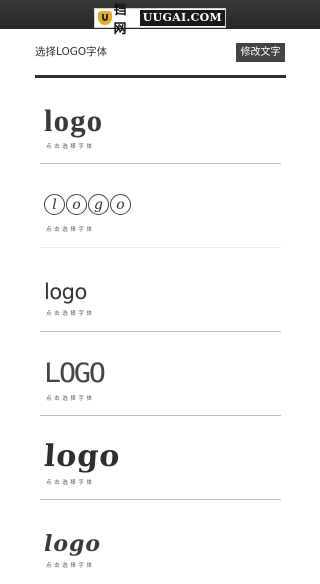 This screenshot has width=320, height=584. What do you see at coordinates (160, 123) in the screenshot?
I see `font-option-1: logo 点击选择字体` at bounding box center [160, 123].